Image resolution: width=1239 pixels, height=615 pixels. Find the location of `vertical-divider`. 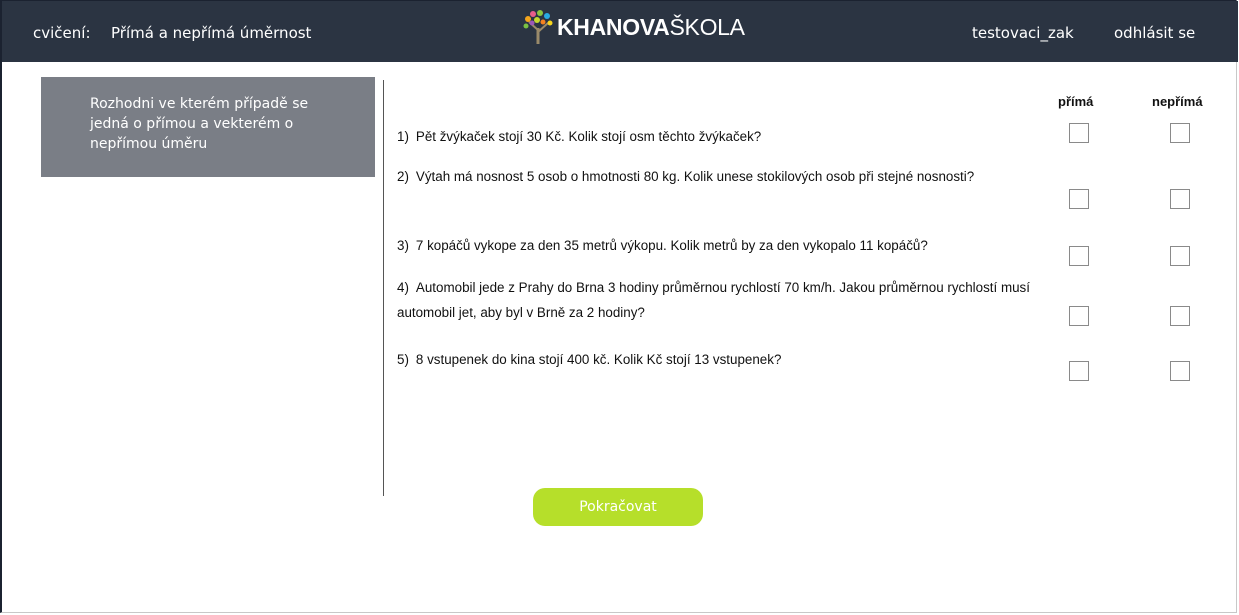

vertical-divider is located at coordinates (383, 288).